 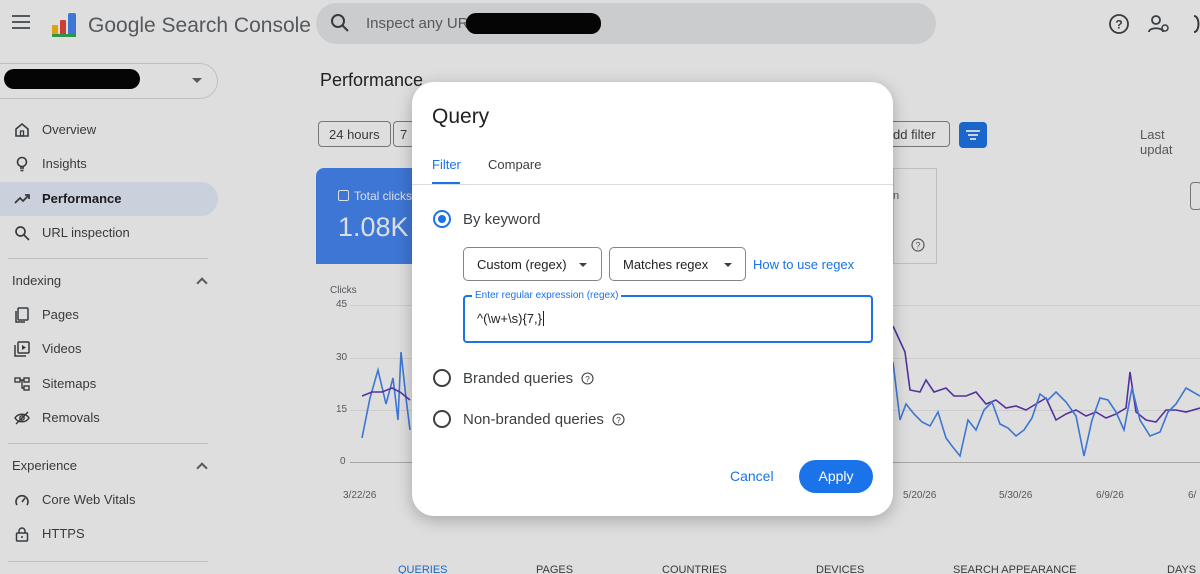 What do you see at coordinates (547, 295) in the screenshot?
I see `regex-input-label: Enter regular expression (regex)` at bounding box center [547, 295].